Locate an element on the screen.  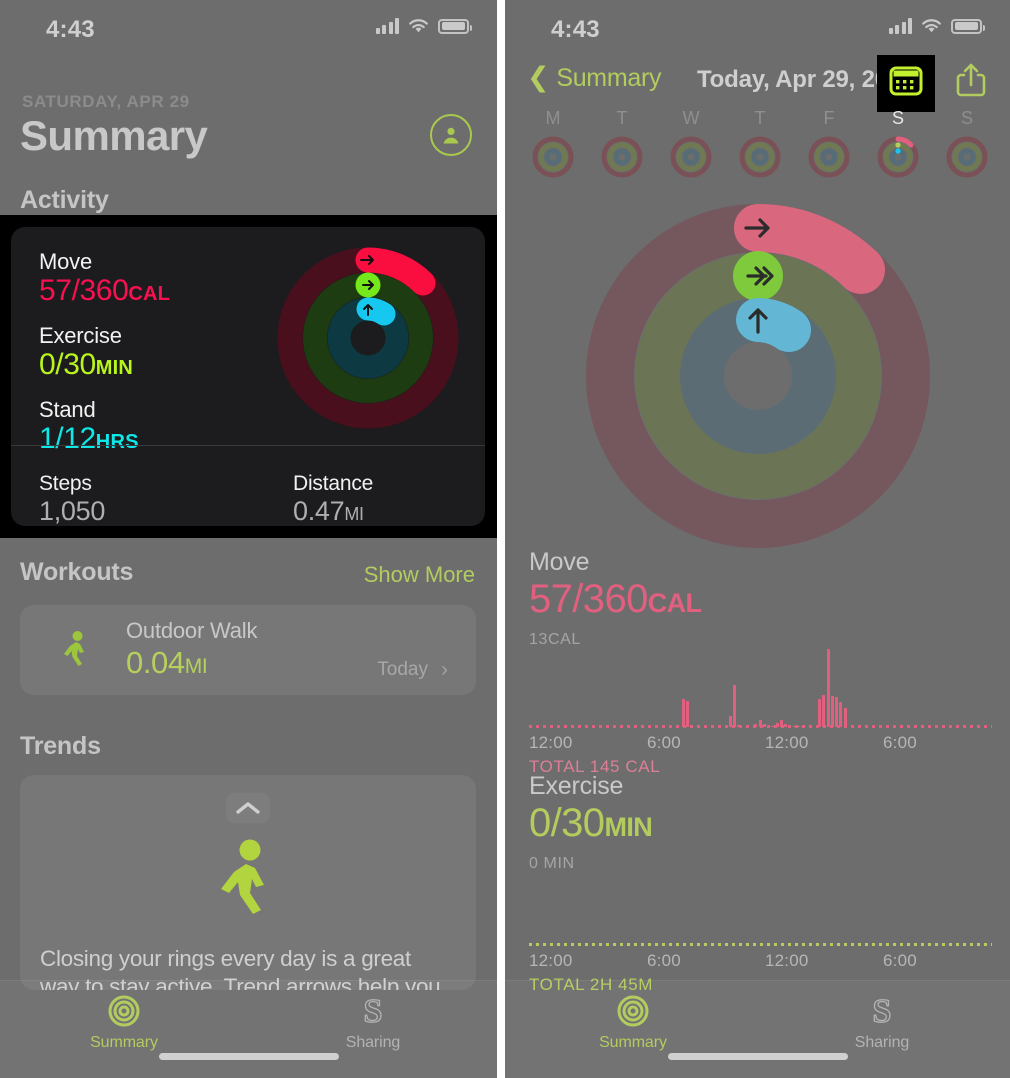
steps-stat: Steps 1,050 is located at coordinates (72, 499).